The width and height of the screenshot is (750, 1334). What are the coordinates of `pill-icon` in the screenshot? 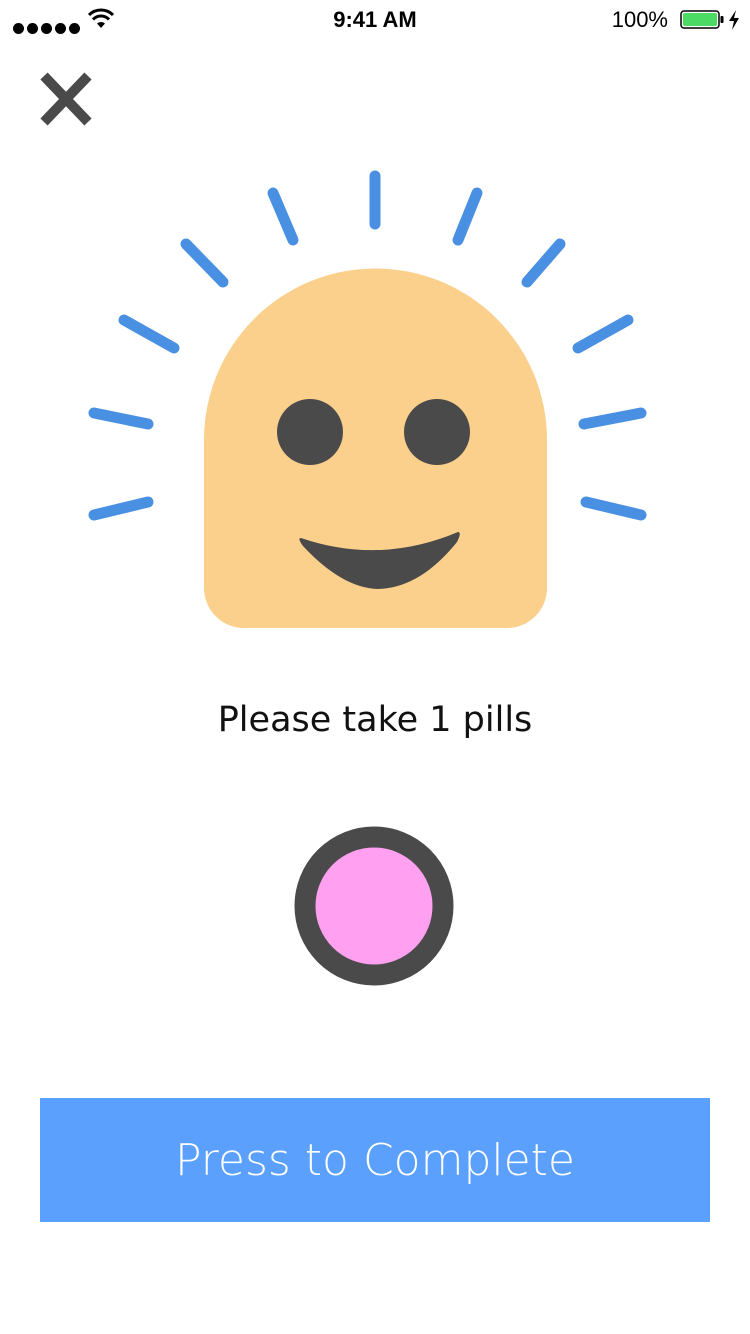 It's located at (374, 906).